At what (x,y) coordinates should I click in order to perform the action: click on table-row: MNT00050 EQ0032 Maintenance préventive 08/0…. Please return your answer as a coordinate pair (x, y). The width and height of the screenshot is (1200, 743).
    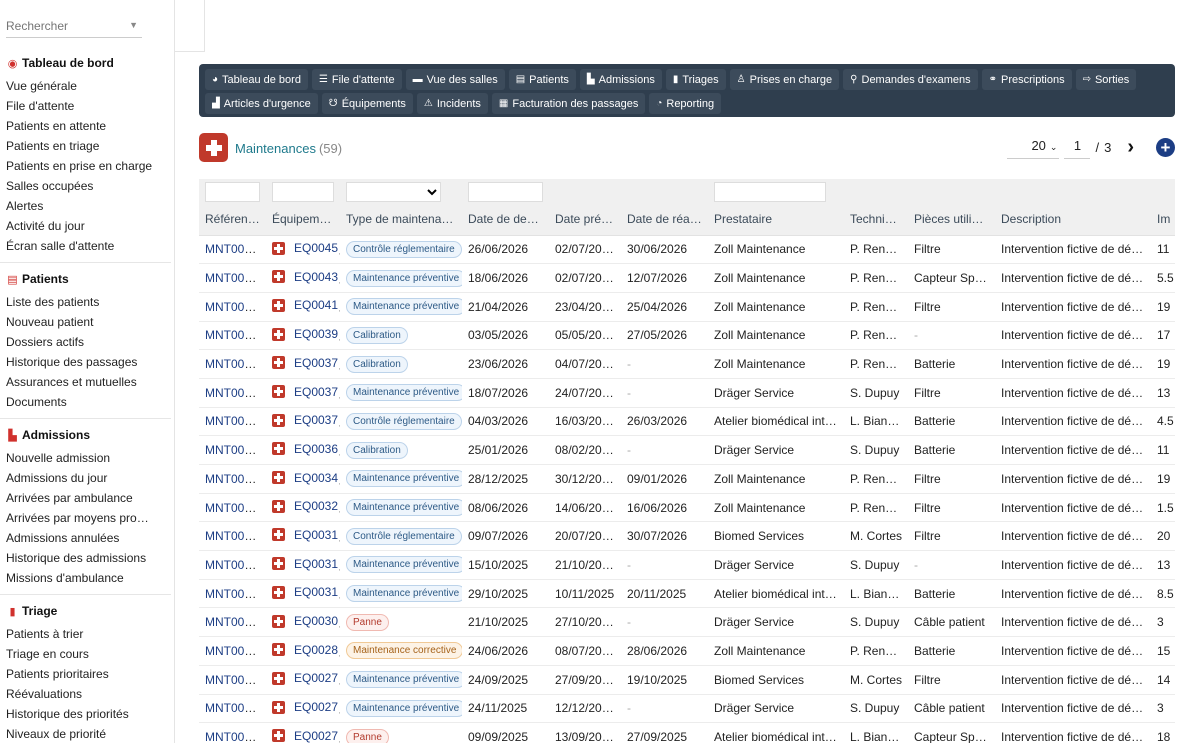
    Looking at the image, I should click on (687, 508).